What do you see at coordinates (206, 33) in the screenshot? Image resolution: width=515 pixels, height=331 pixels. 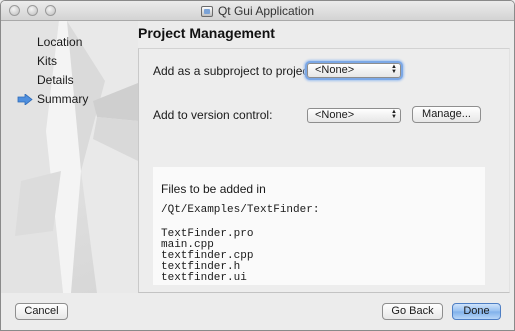 I see `page-title: Project Management` at bounding box center [206, 33].